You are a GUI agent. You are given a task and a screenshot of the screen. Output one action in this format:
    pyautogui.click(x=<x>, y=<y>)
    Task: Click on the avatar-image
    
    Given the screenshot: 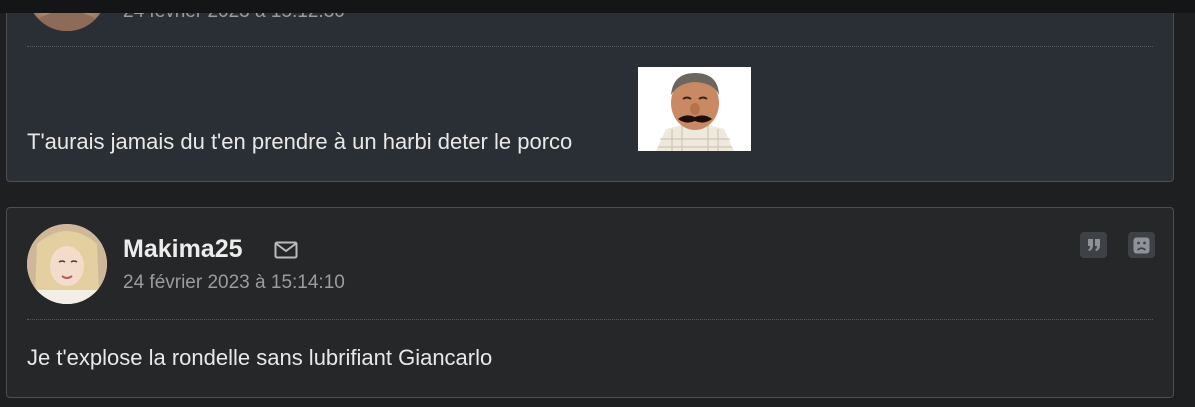 What is the action you would take?
    pyautogui.click(x=67, y=264)
    